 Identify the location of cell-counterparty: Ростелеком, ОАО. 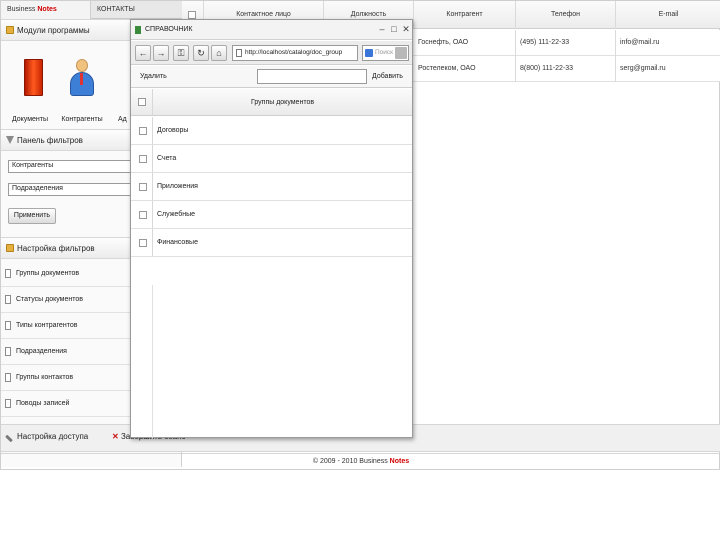
(465, 69).